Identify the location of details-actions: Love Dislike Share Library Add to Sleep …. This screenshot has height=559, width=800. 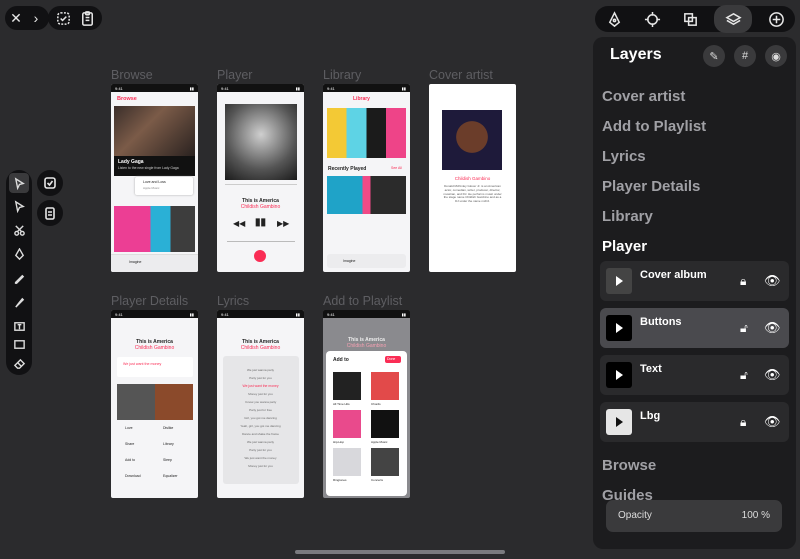
(155, 454).